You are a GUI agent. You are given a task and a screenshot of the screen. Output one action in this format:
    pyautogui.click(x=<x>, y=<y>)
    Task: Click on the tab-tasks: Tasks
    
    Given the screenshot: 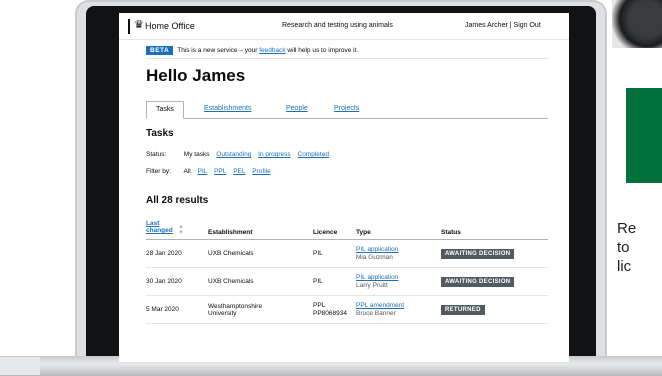 What is the action you would take?
    pyautogui.click(x=165, y=110)
    